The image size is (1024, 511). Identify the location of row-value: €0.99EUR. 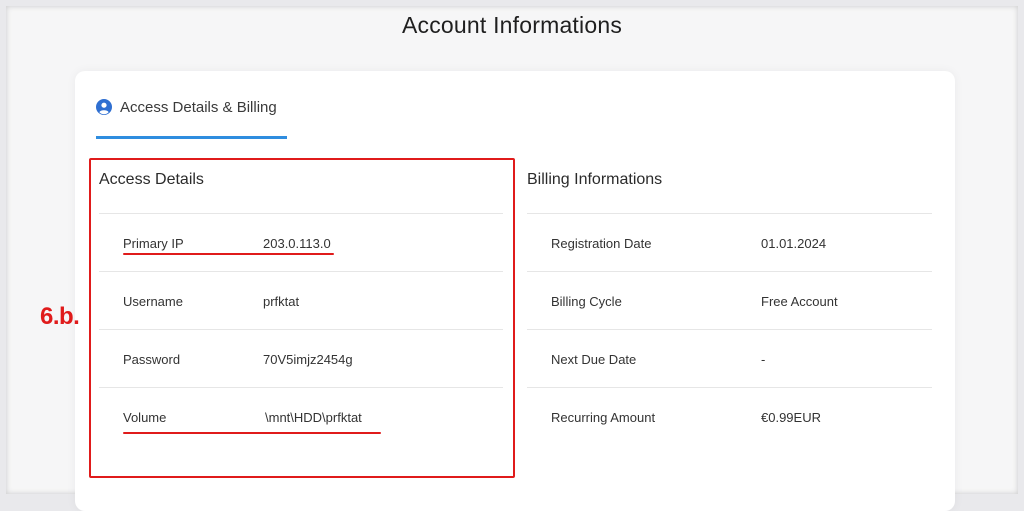
(791, 417).